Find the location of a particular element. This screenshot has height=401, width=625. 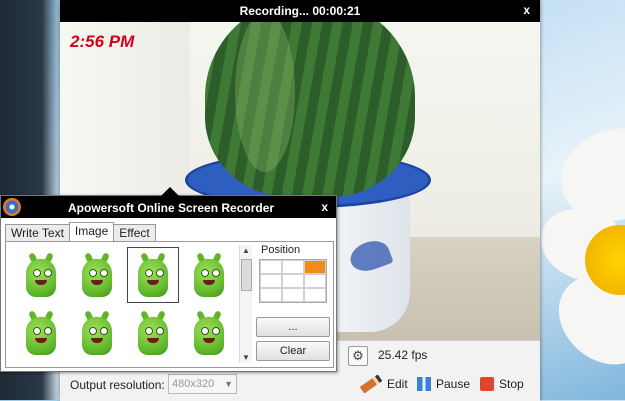

pause-label: Pause is located at coordinates (453, 384).